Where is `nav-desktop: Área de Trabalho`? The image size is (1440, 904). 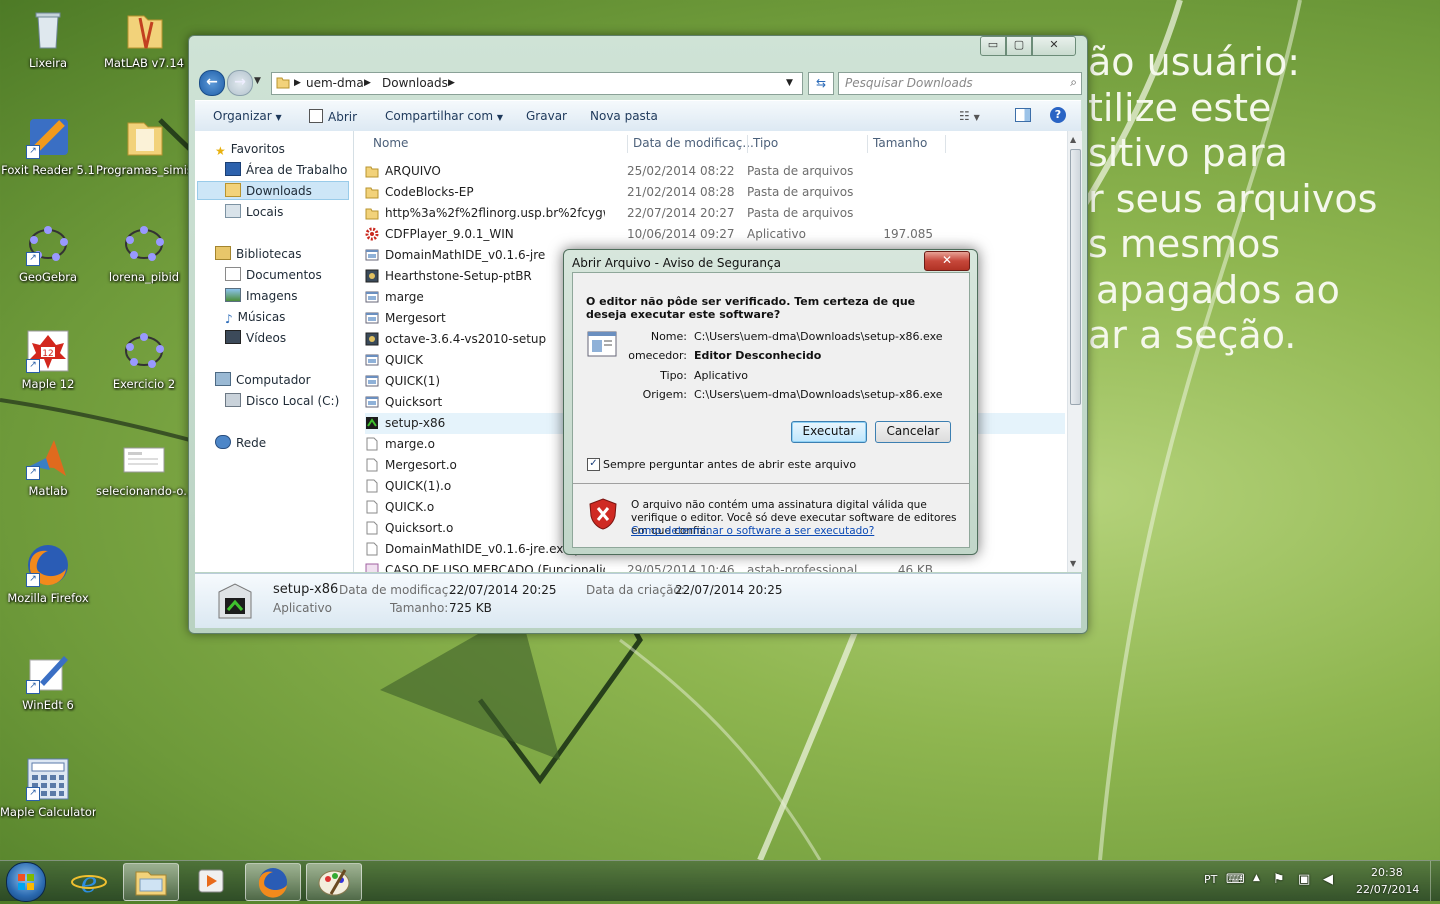 nav-desktop: Área de Trabalho is located at coordinates (286, 170).